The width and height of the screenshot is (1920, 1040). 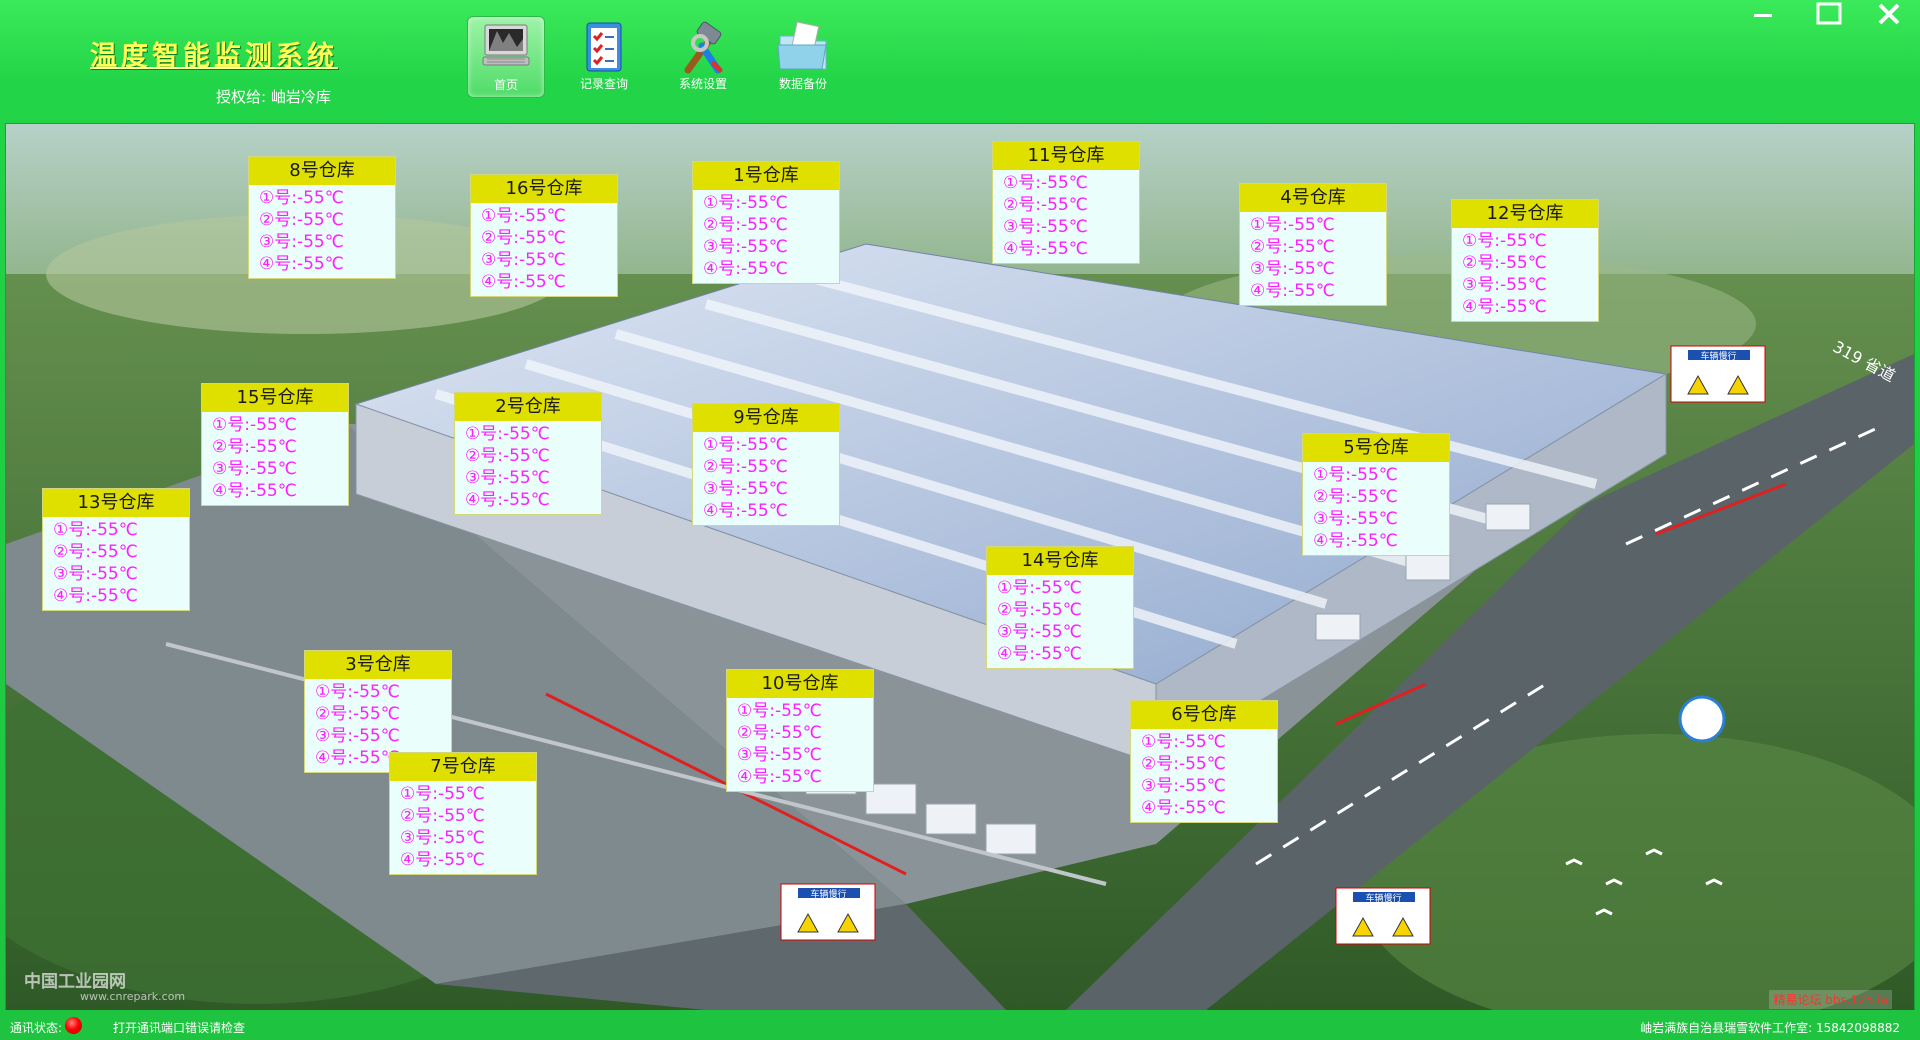 I want to click on toolbar-records-button: 记录查询, so click(x=604, y=56).